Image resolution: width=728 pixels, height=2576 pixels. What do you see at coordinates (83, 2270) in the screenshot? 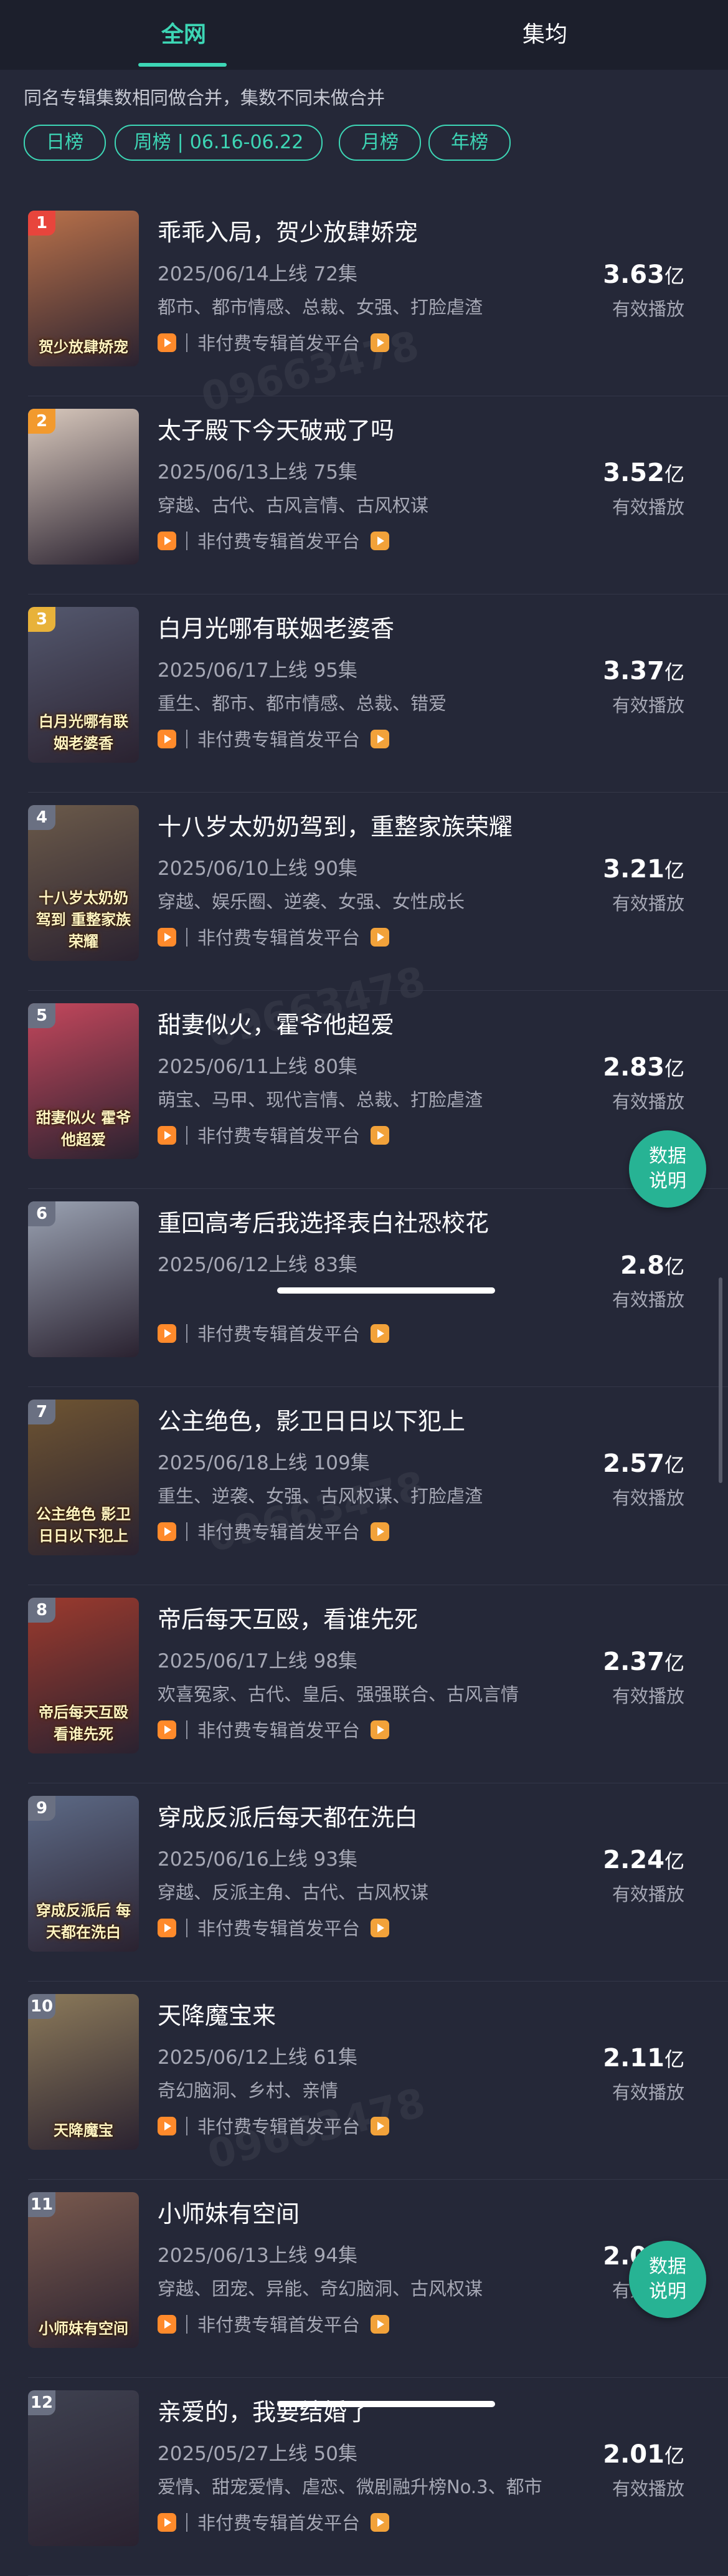
I see `poster-image: 11 小师妹有空间` at bounding box center [83, 2270].